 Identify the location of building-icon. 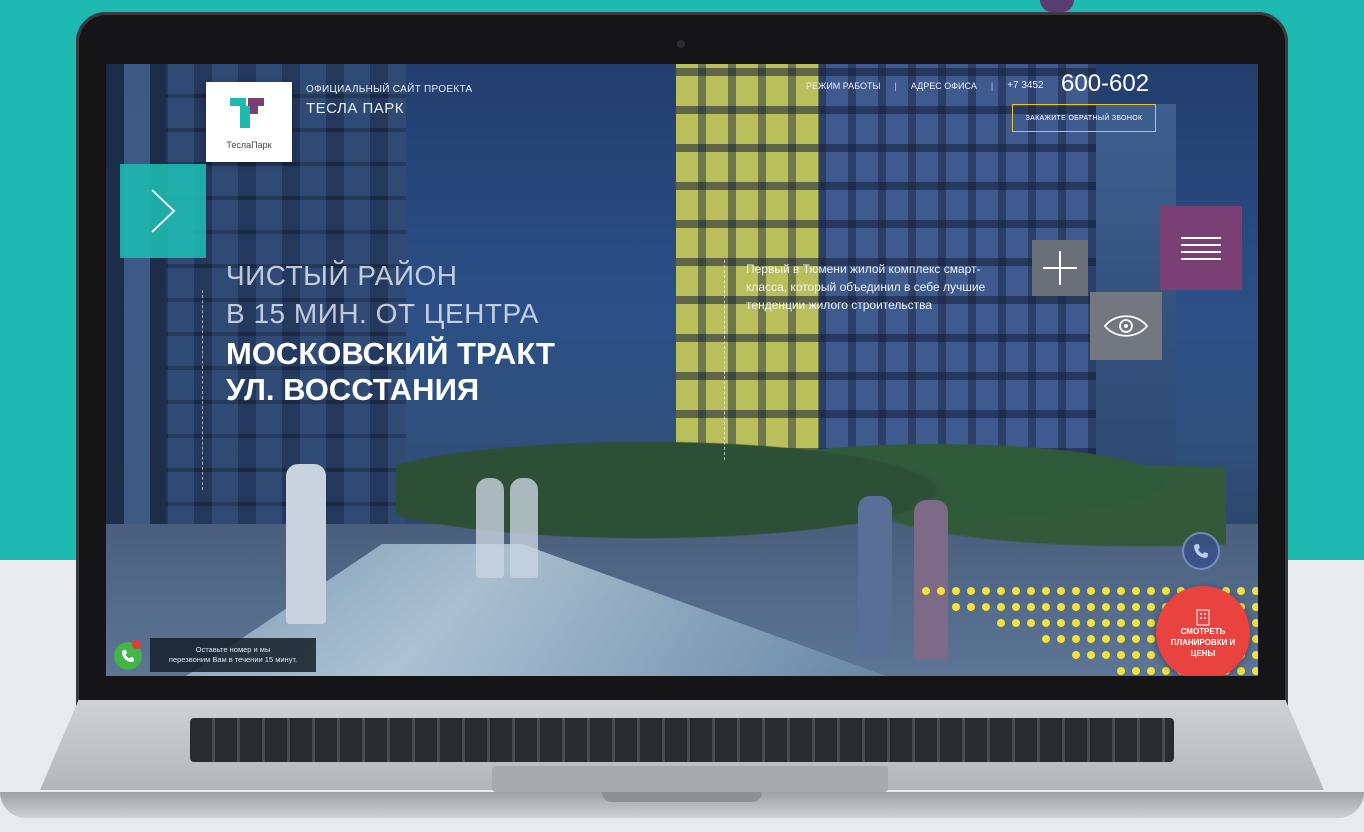
(1203, 617).